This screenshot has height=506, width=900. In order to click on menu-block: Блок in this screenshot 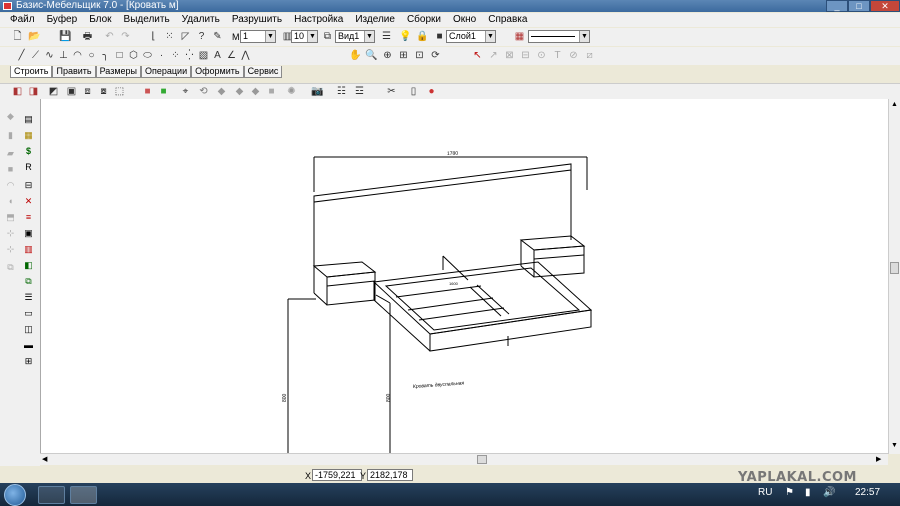, I will do `click(100, 20)`.